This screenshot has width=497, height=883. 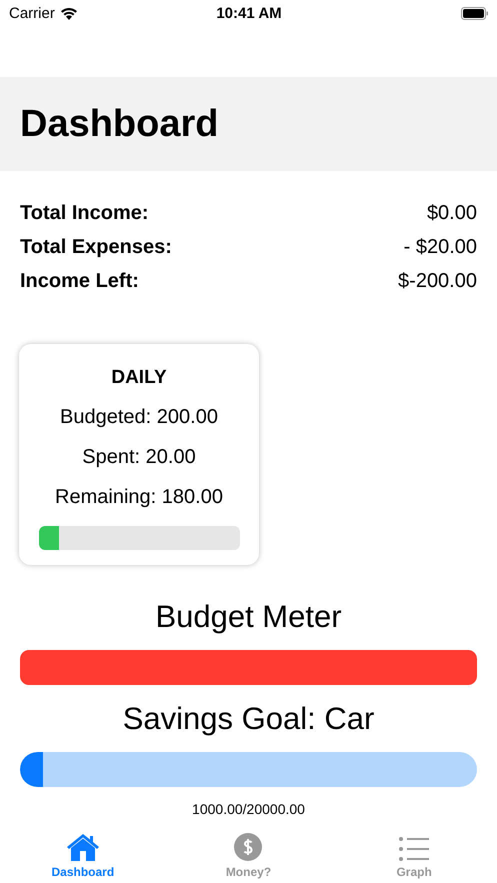 What do you see at coordinates (248, 847) in the screenshot?
I see `dollar-icon` at bounding box center [248, 847].